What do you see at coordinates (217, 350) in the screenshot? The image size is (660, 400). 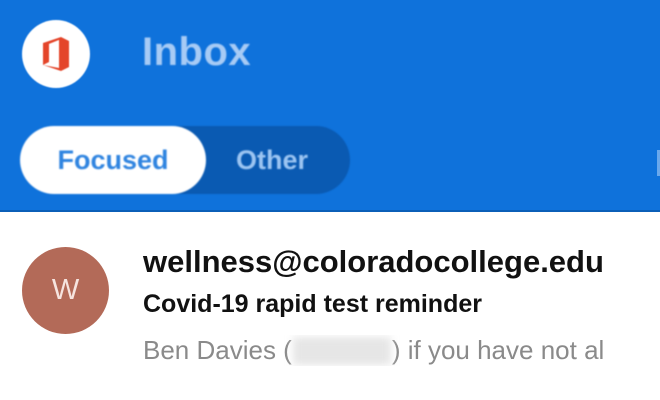 I see `preview-text-start: Ben Davies (` at bounding box center [217, 350].